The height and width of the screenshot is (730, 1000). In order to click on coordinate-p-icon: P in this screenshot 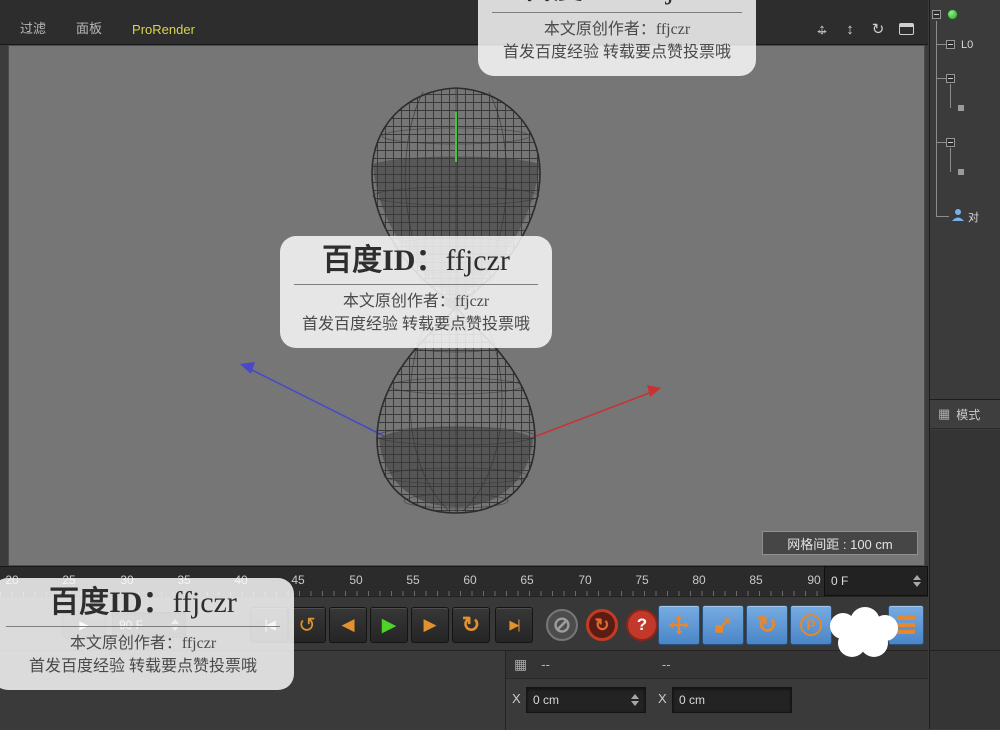, I will do `click(811, 625)`.